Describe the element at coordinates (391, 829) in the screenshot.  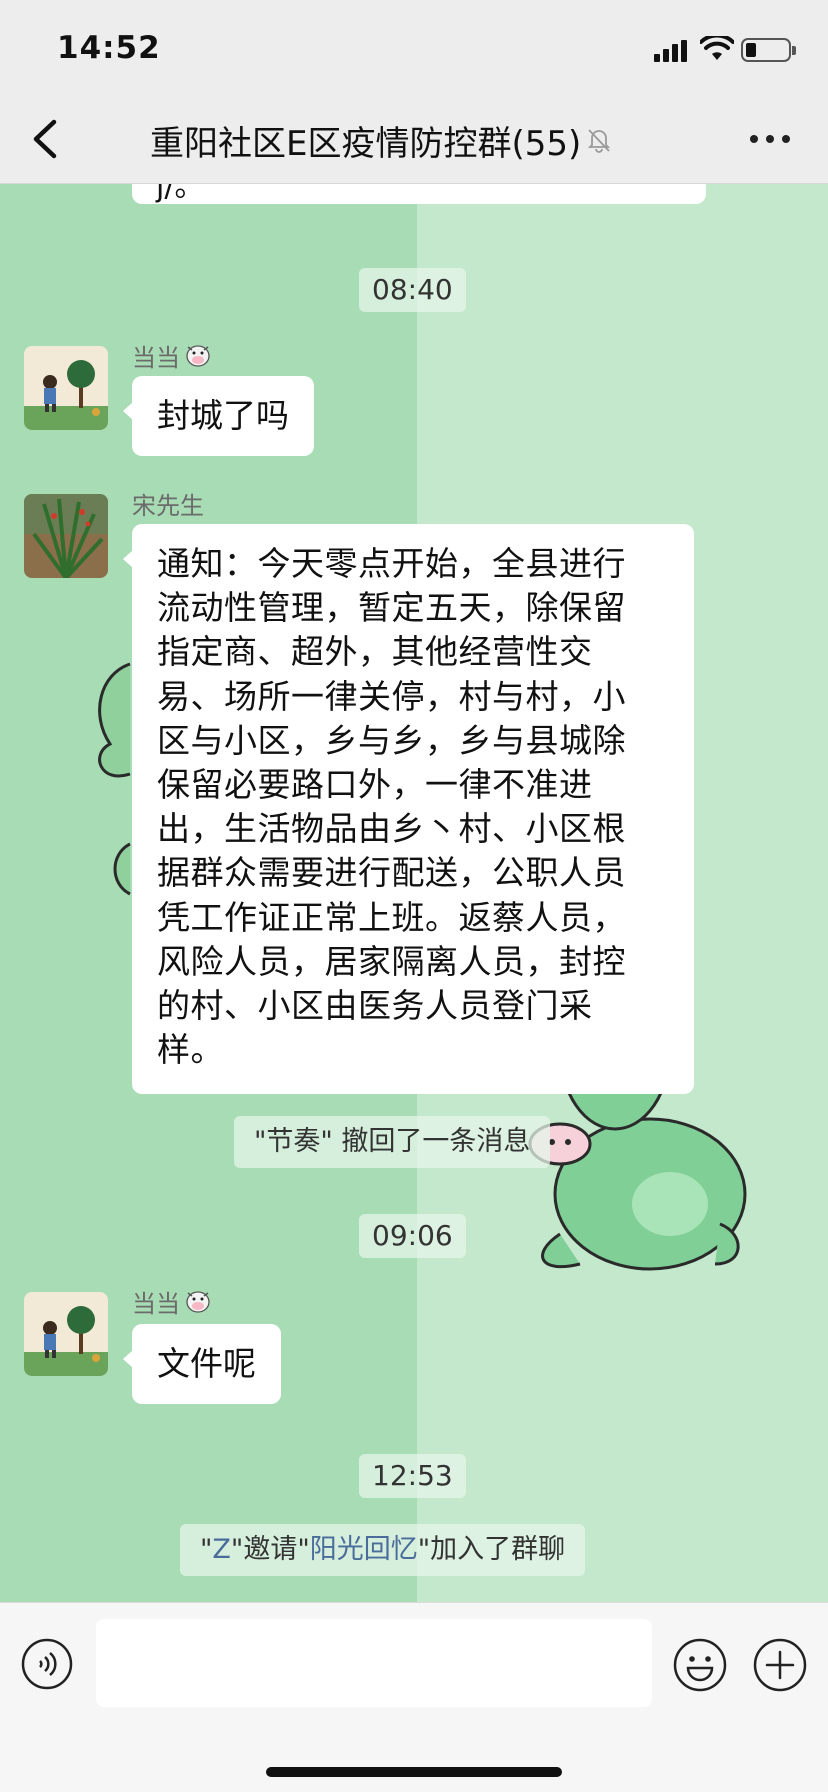
I see `message-line: 出，生活物品由乡丶村、小区根` at that location.